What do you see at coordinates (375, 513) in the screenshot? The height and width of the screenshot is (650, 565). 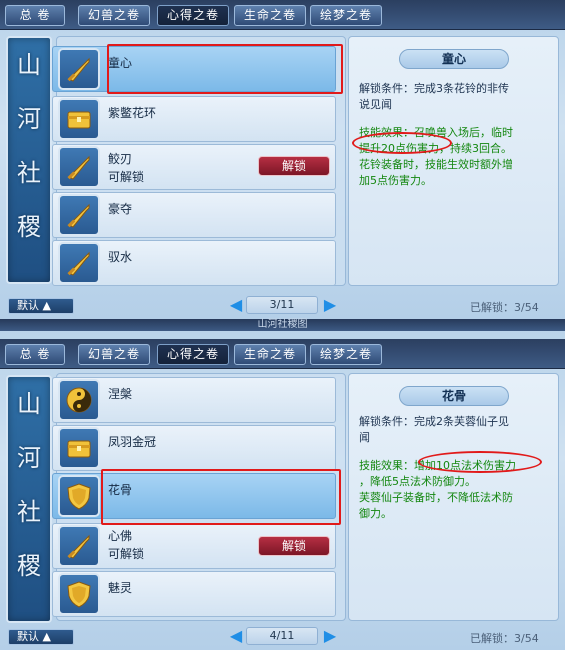 I see `skill-effect: 御力。` at bounding box center [375, 513].